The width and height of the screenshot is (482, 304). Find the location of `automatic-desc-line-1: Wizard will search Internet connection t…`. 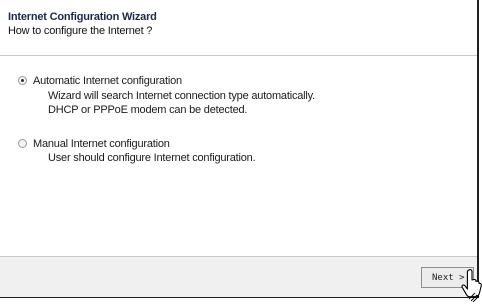

automatic-desc-line-1: Wizard will search Internet connection t… is located at coordinates (181, 96).